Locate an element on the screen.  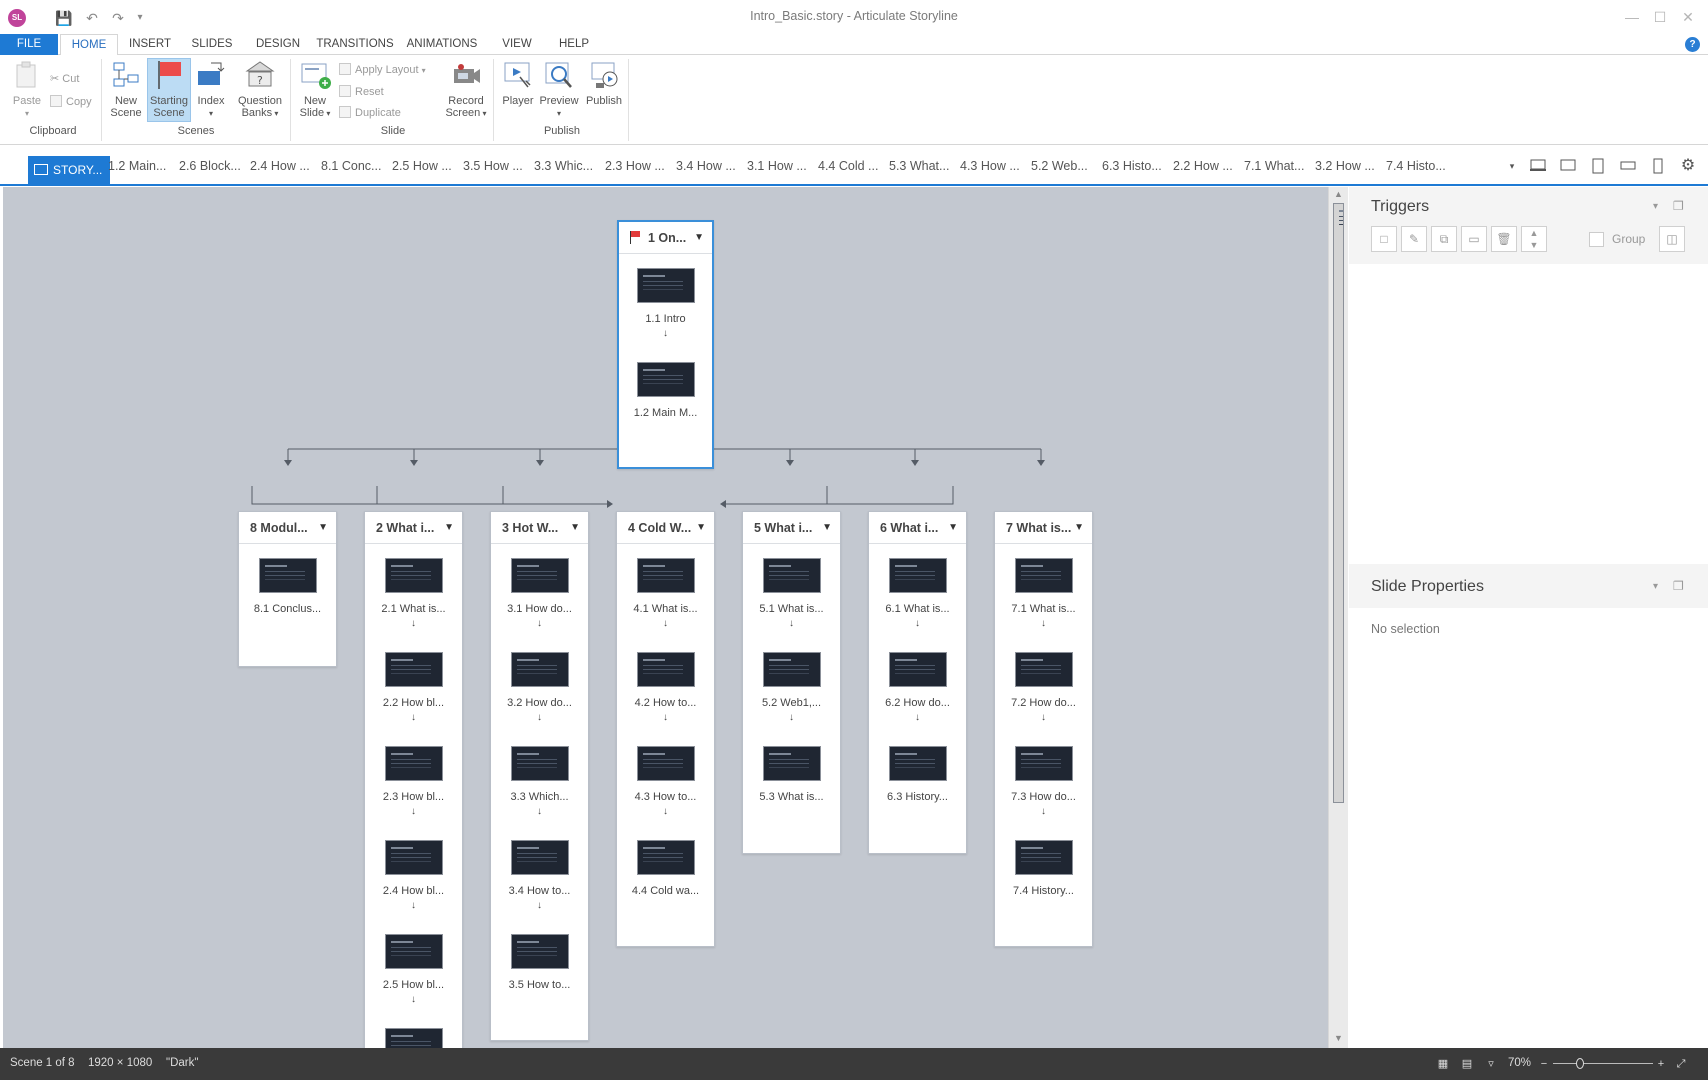
scrollbar-thumb is located at coordinates (1338, 503).